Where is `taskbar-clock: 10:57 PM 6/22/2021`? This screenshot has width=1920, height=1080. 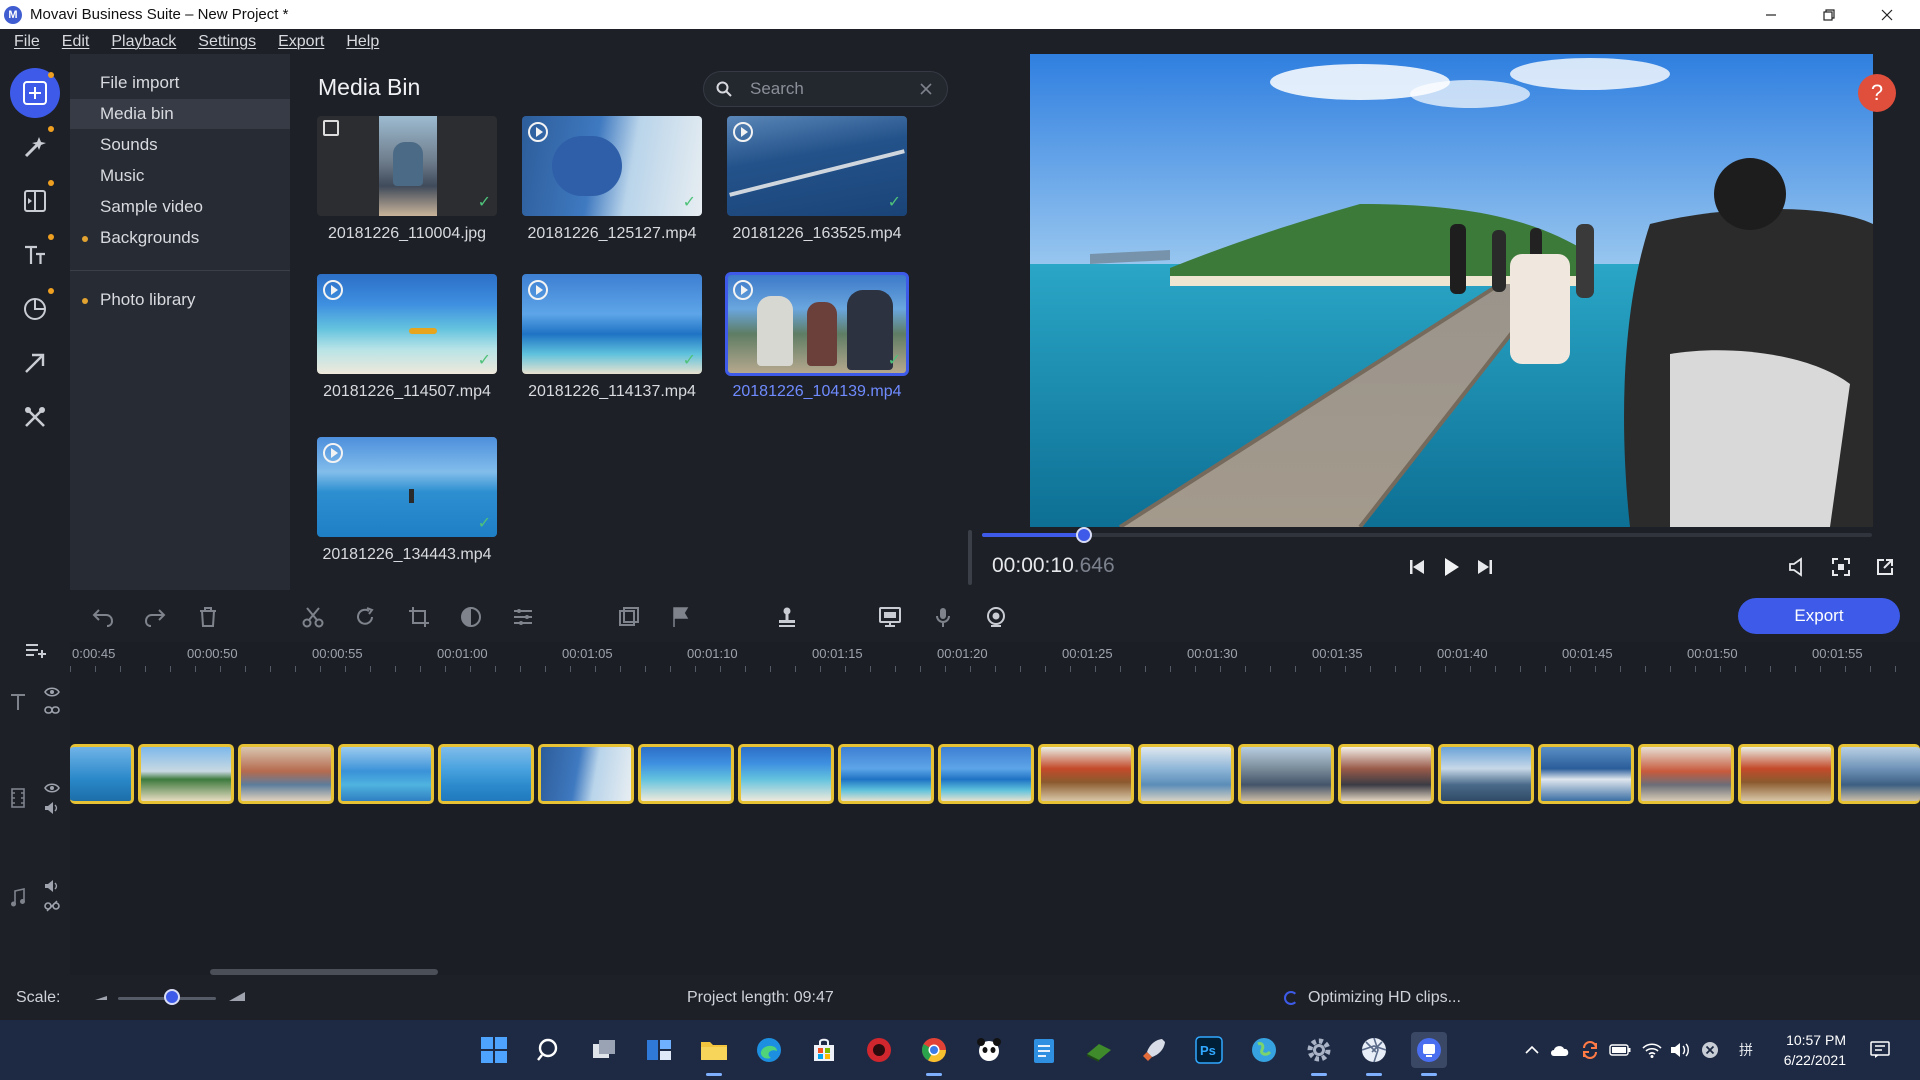 taskbar-clock: 10:57 PM 6/22/2021 is located at coordinates (1806, 1050).